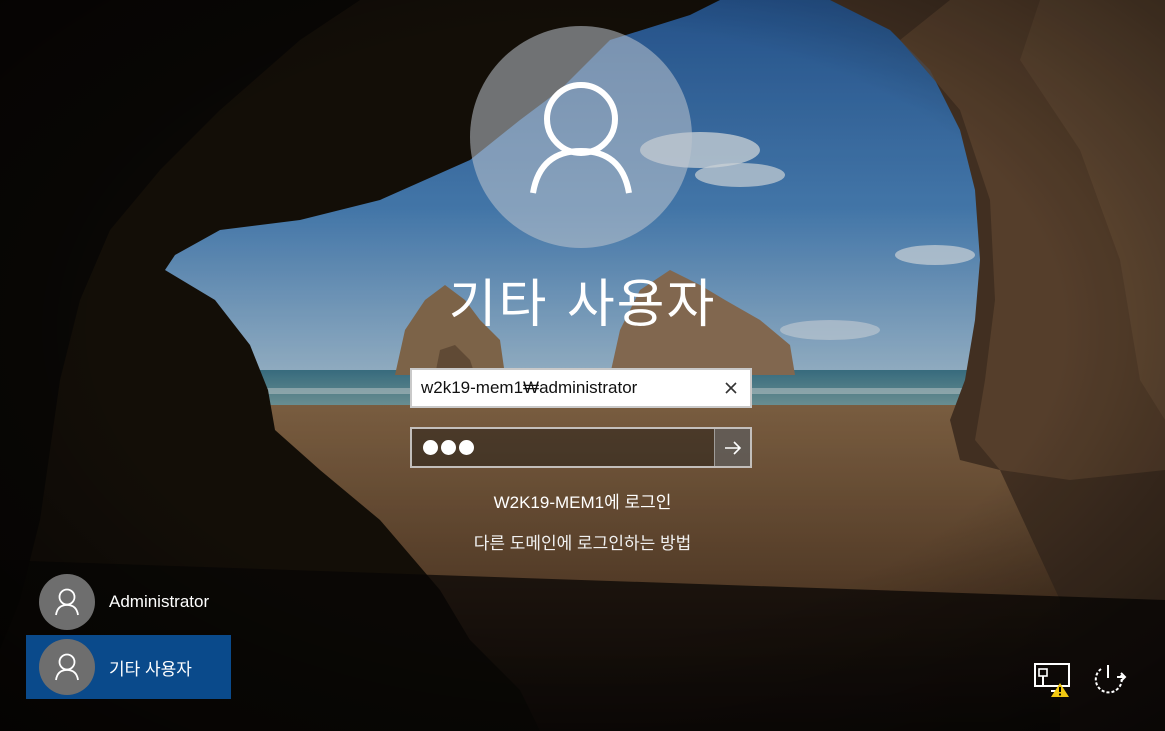  I want to click on signin-target-text: W2K19-MEM1에 로그인, so click(582, 502).